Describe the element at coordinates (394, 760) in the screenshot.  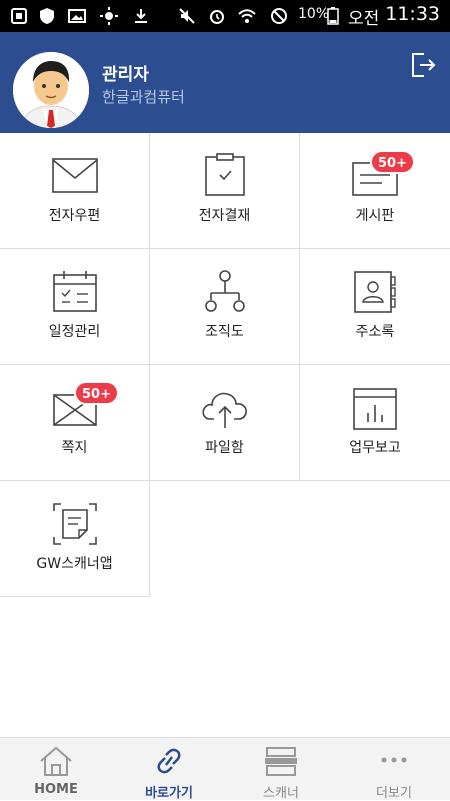
I see `more-dots-icon` at that location.